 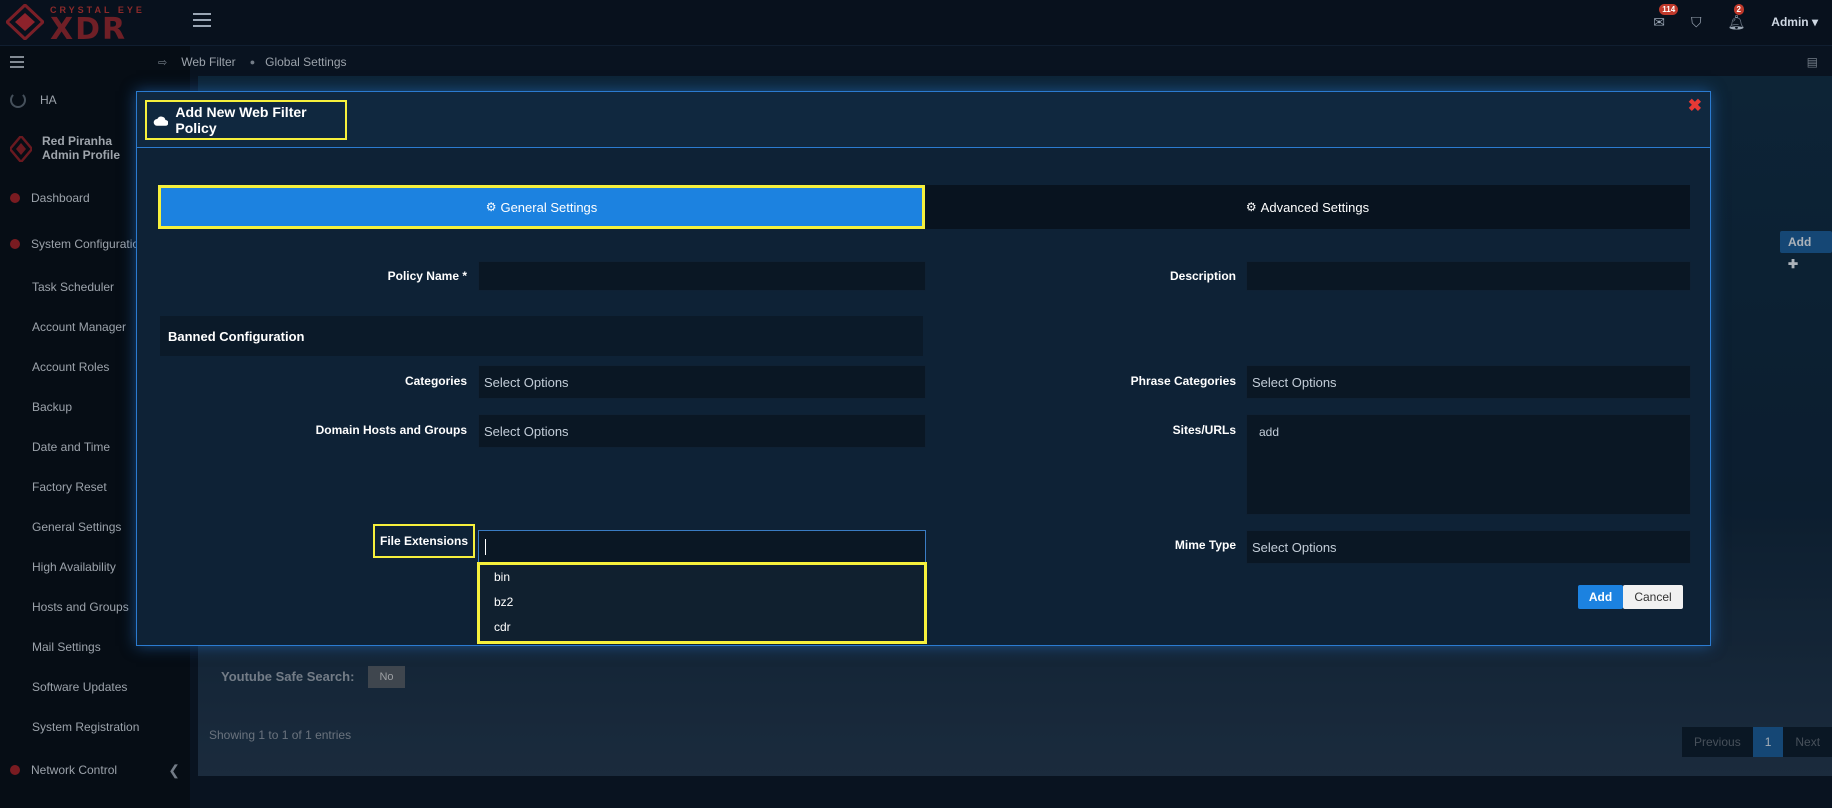 What do you see at coordinates (485, 547) in the screenshot?
I see `text-caret` at bounding box center [485, 547].